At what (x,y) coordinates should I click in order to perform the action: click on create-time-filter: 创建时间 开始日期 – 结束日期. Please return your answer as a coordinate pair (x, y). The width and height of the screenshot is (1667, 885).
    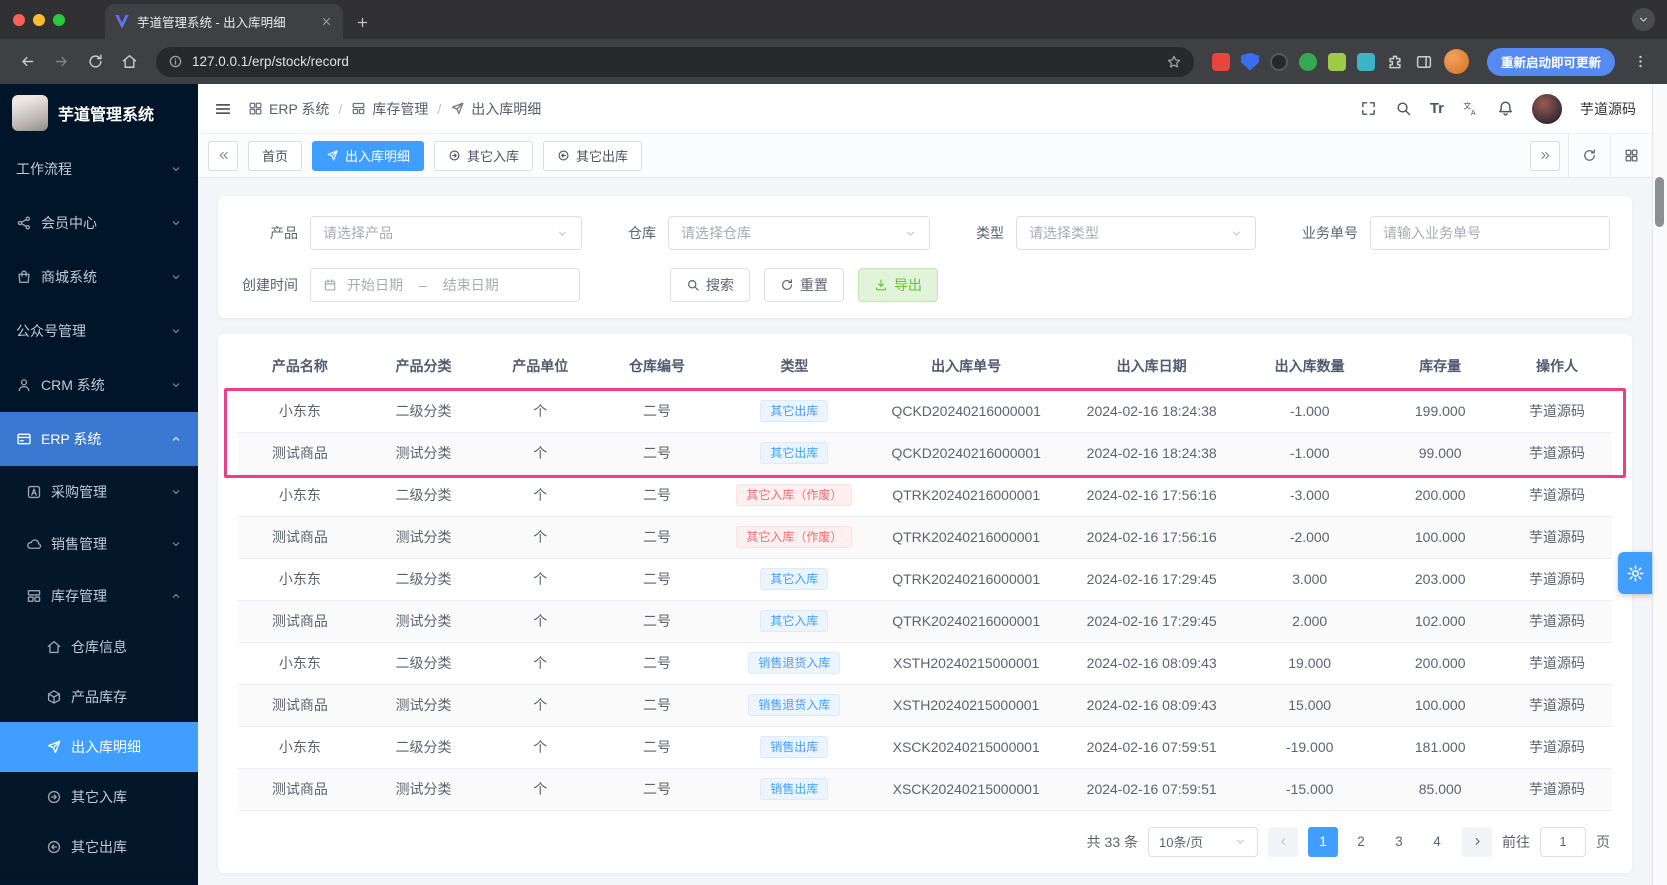
    Looking at the image, I should click on (408, 285).